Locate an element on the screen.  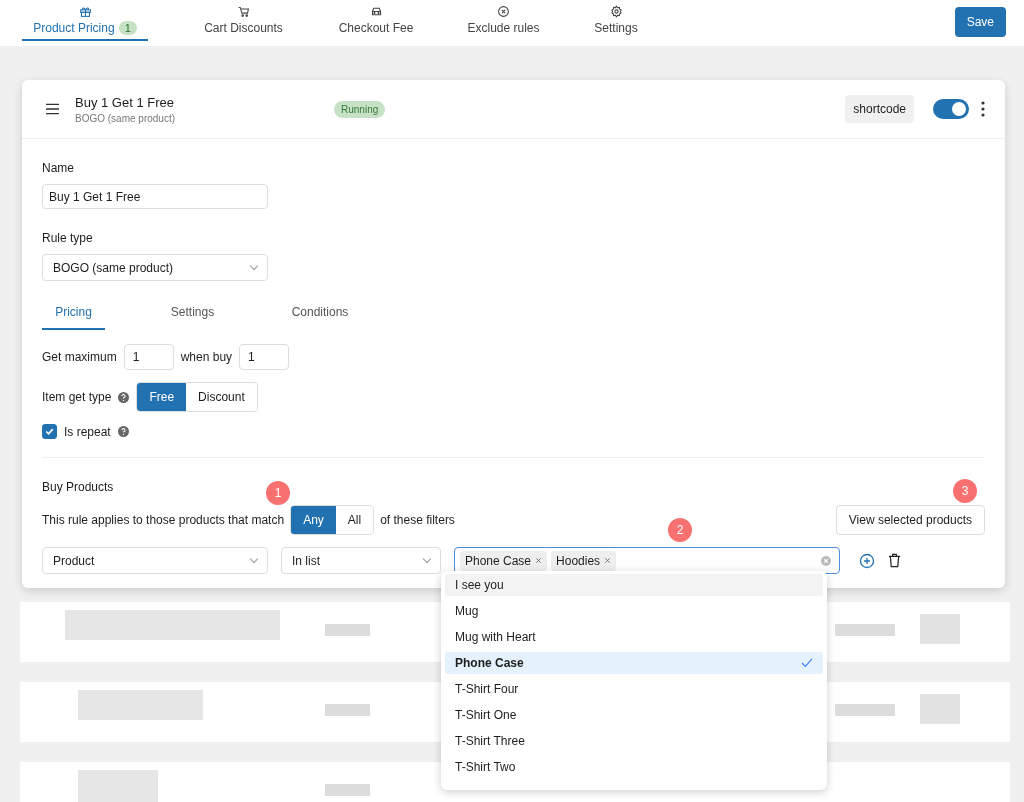
nav-tab: Cart Discounts is located at coordinates (243, 20).